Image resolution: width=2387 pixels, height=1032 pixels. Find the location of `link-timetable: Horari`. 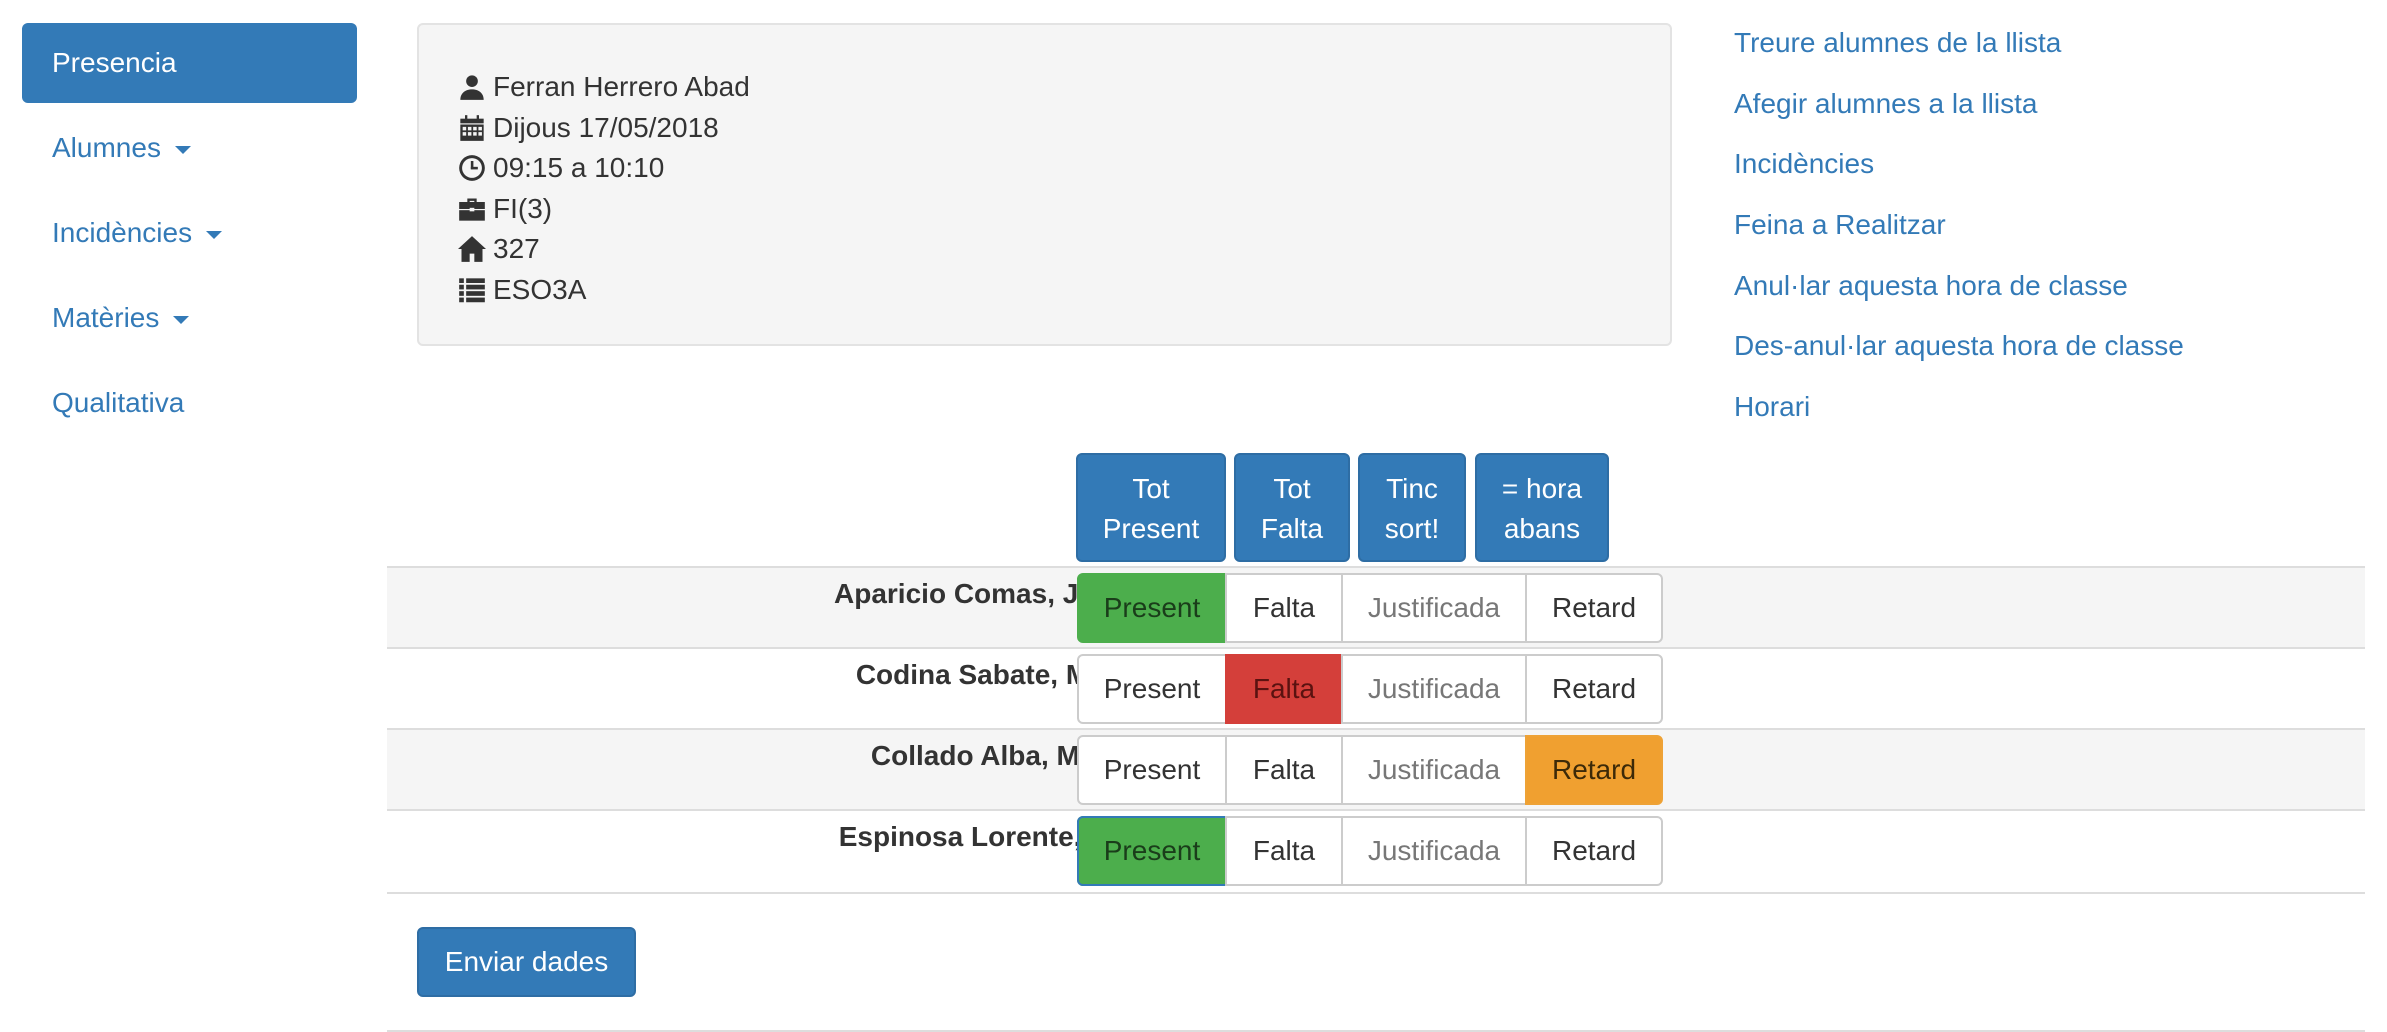

link-timetable: Horari is located at coordinates (1959, 413).